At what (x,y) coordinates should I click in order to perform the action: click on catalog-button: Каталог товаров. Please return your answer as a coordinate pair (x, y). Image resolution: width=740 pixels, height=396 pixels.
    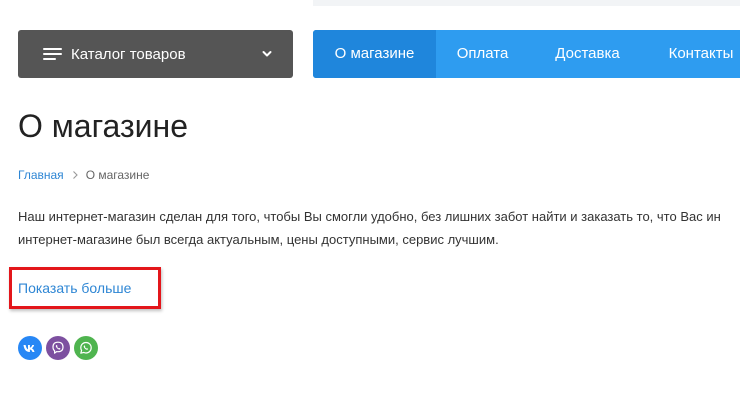
    Looking at the image, I should click on (155, 54).